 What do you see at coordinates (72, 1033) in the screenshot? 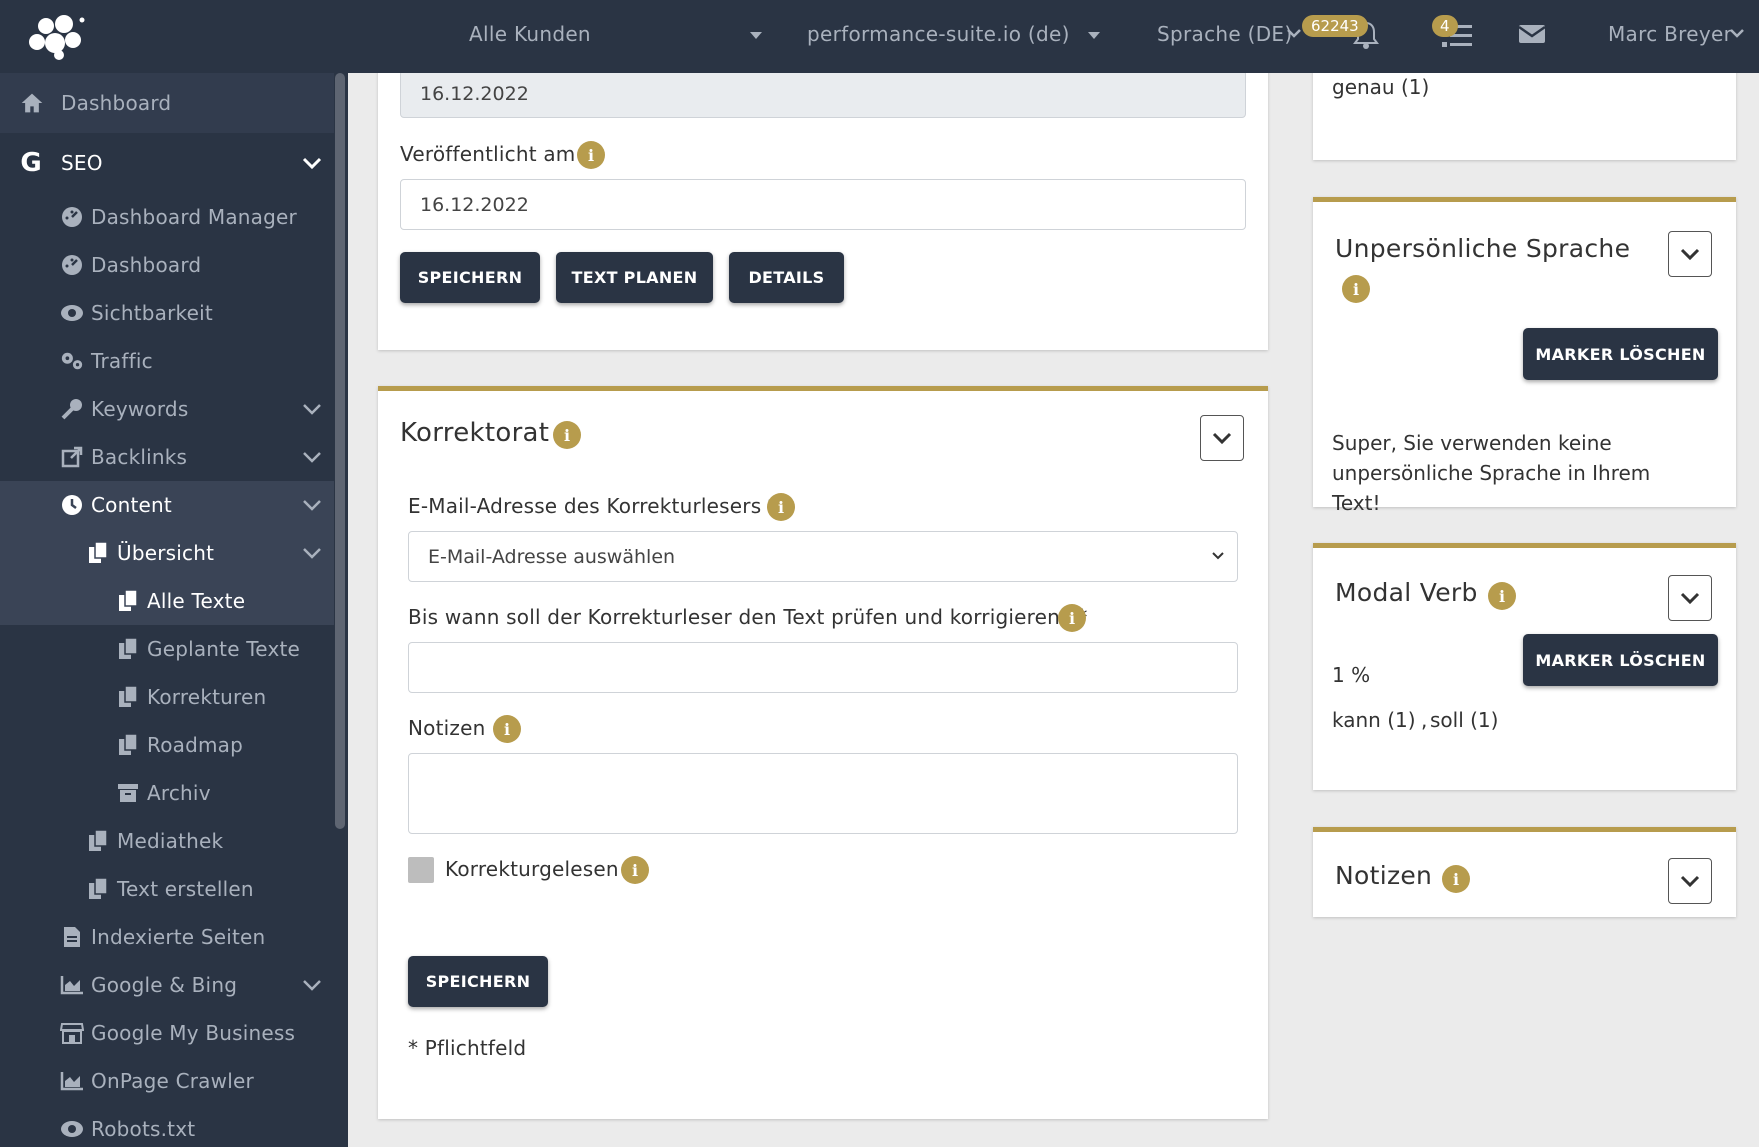
I see `store-icon` at bounding box center [72, 1033].